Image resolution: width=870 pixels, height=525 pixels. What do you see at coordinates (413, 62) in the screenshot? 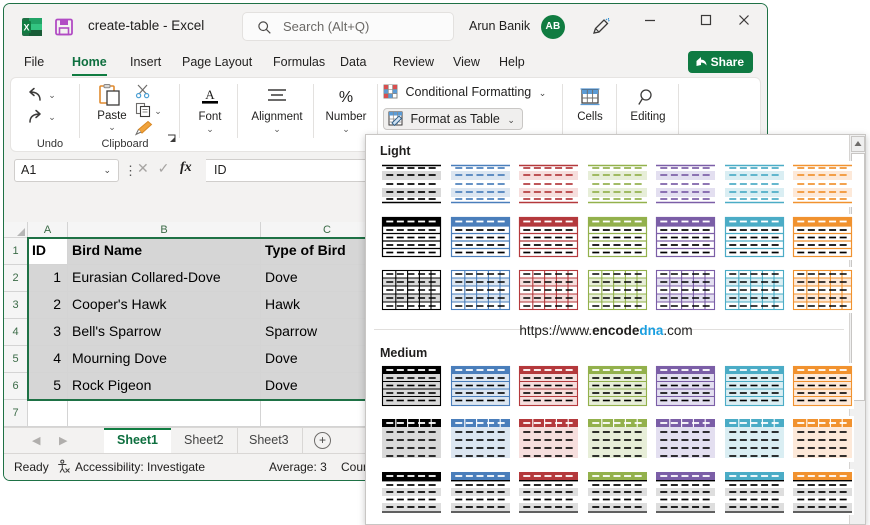
I see `ribbon-tab-review: Review` at bounding box center [413, 62].